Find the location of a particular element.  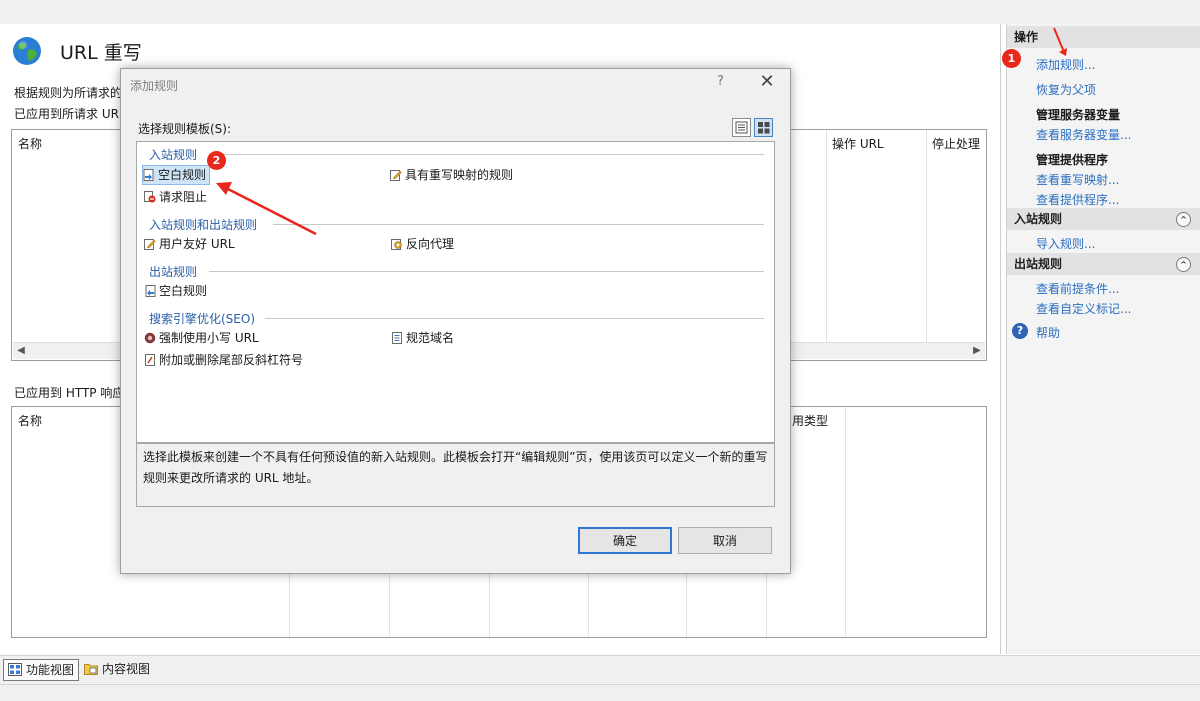

inbound-rules-section-label: 入站规则 is located at coordinates (1038, 219).